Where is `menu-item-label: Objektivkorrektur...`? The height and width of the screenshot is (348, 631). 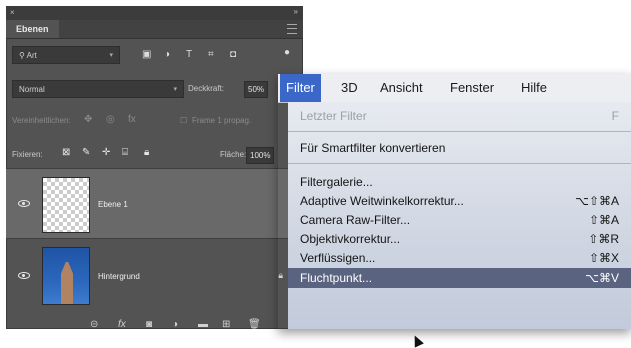 menu-item-label: Objektivkorrektur... is located at coordinates (350, 239).